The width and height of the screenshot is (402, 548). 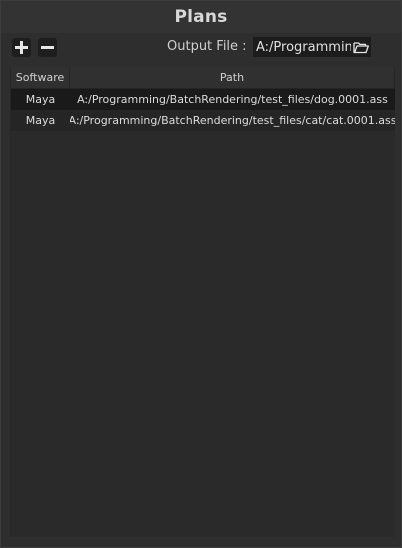 I want to click on browse-output-button, so click(x=361, y=47).